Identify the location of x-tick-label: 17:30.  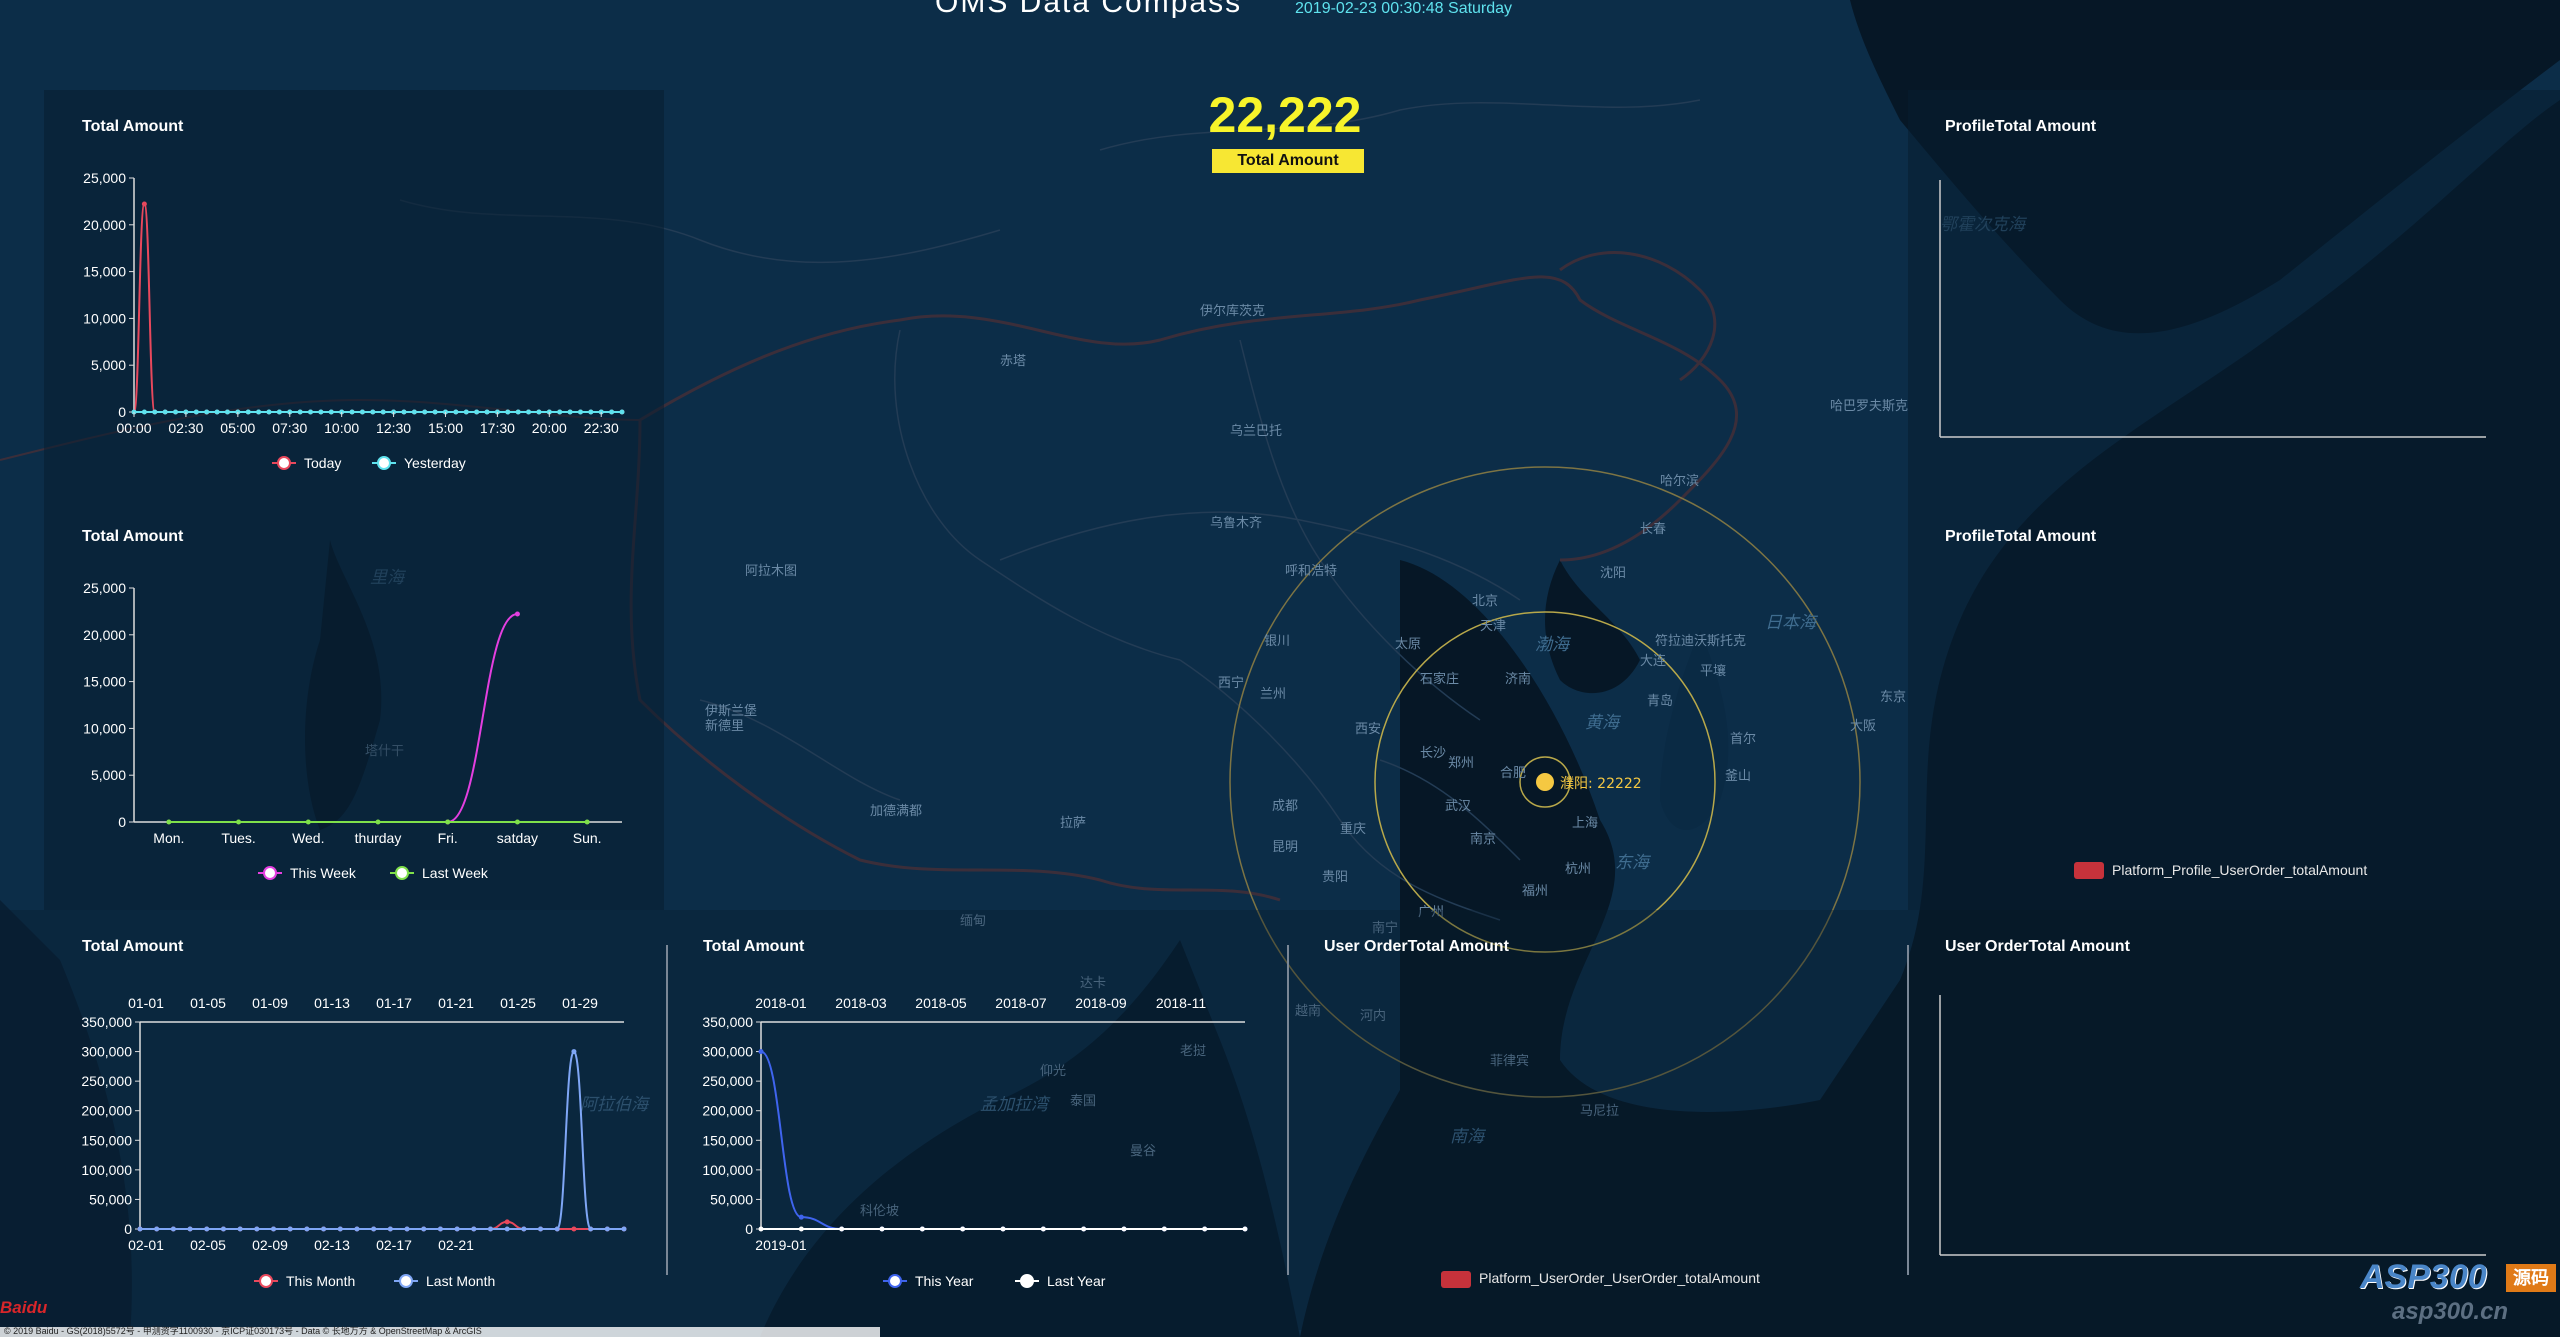
(497, 428).